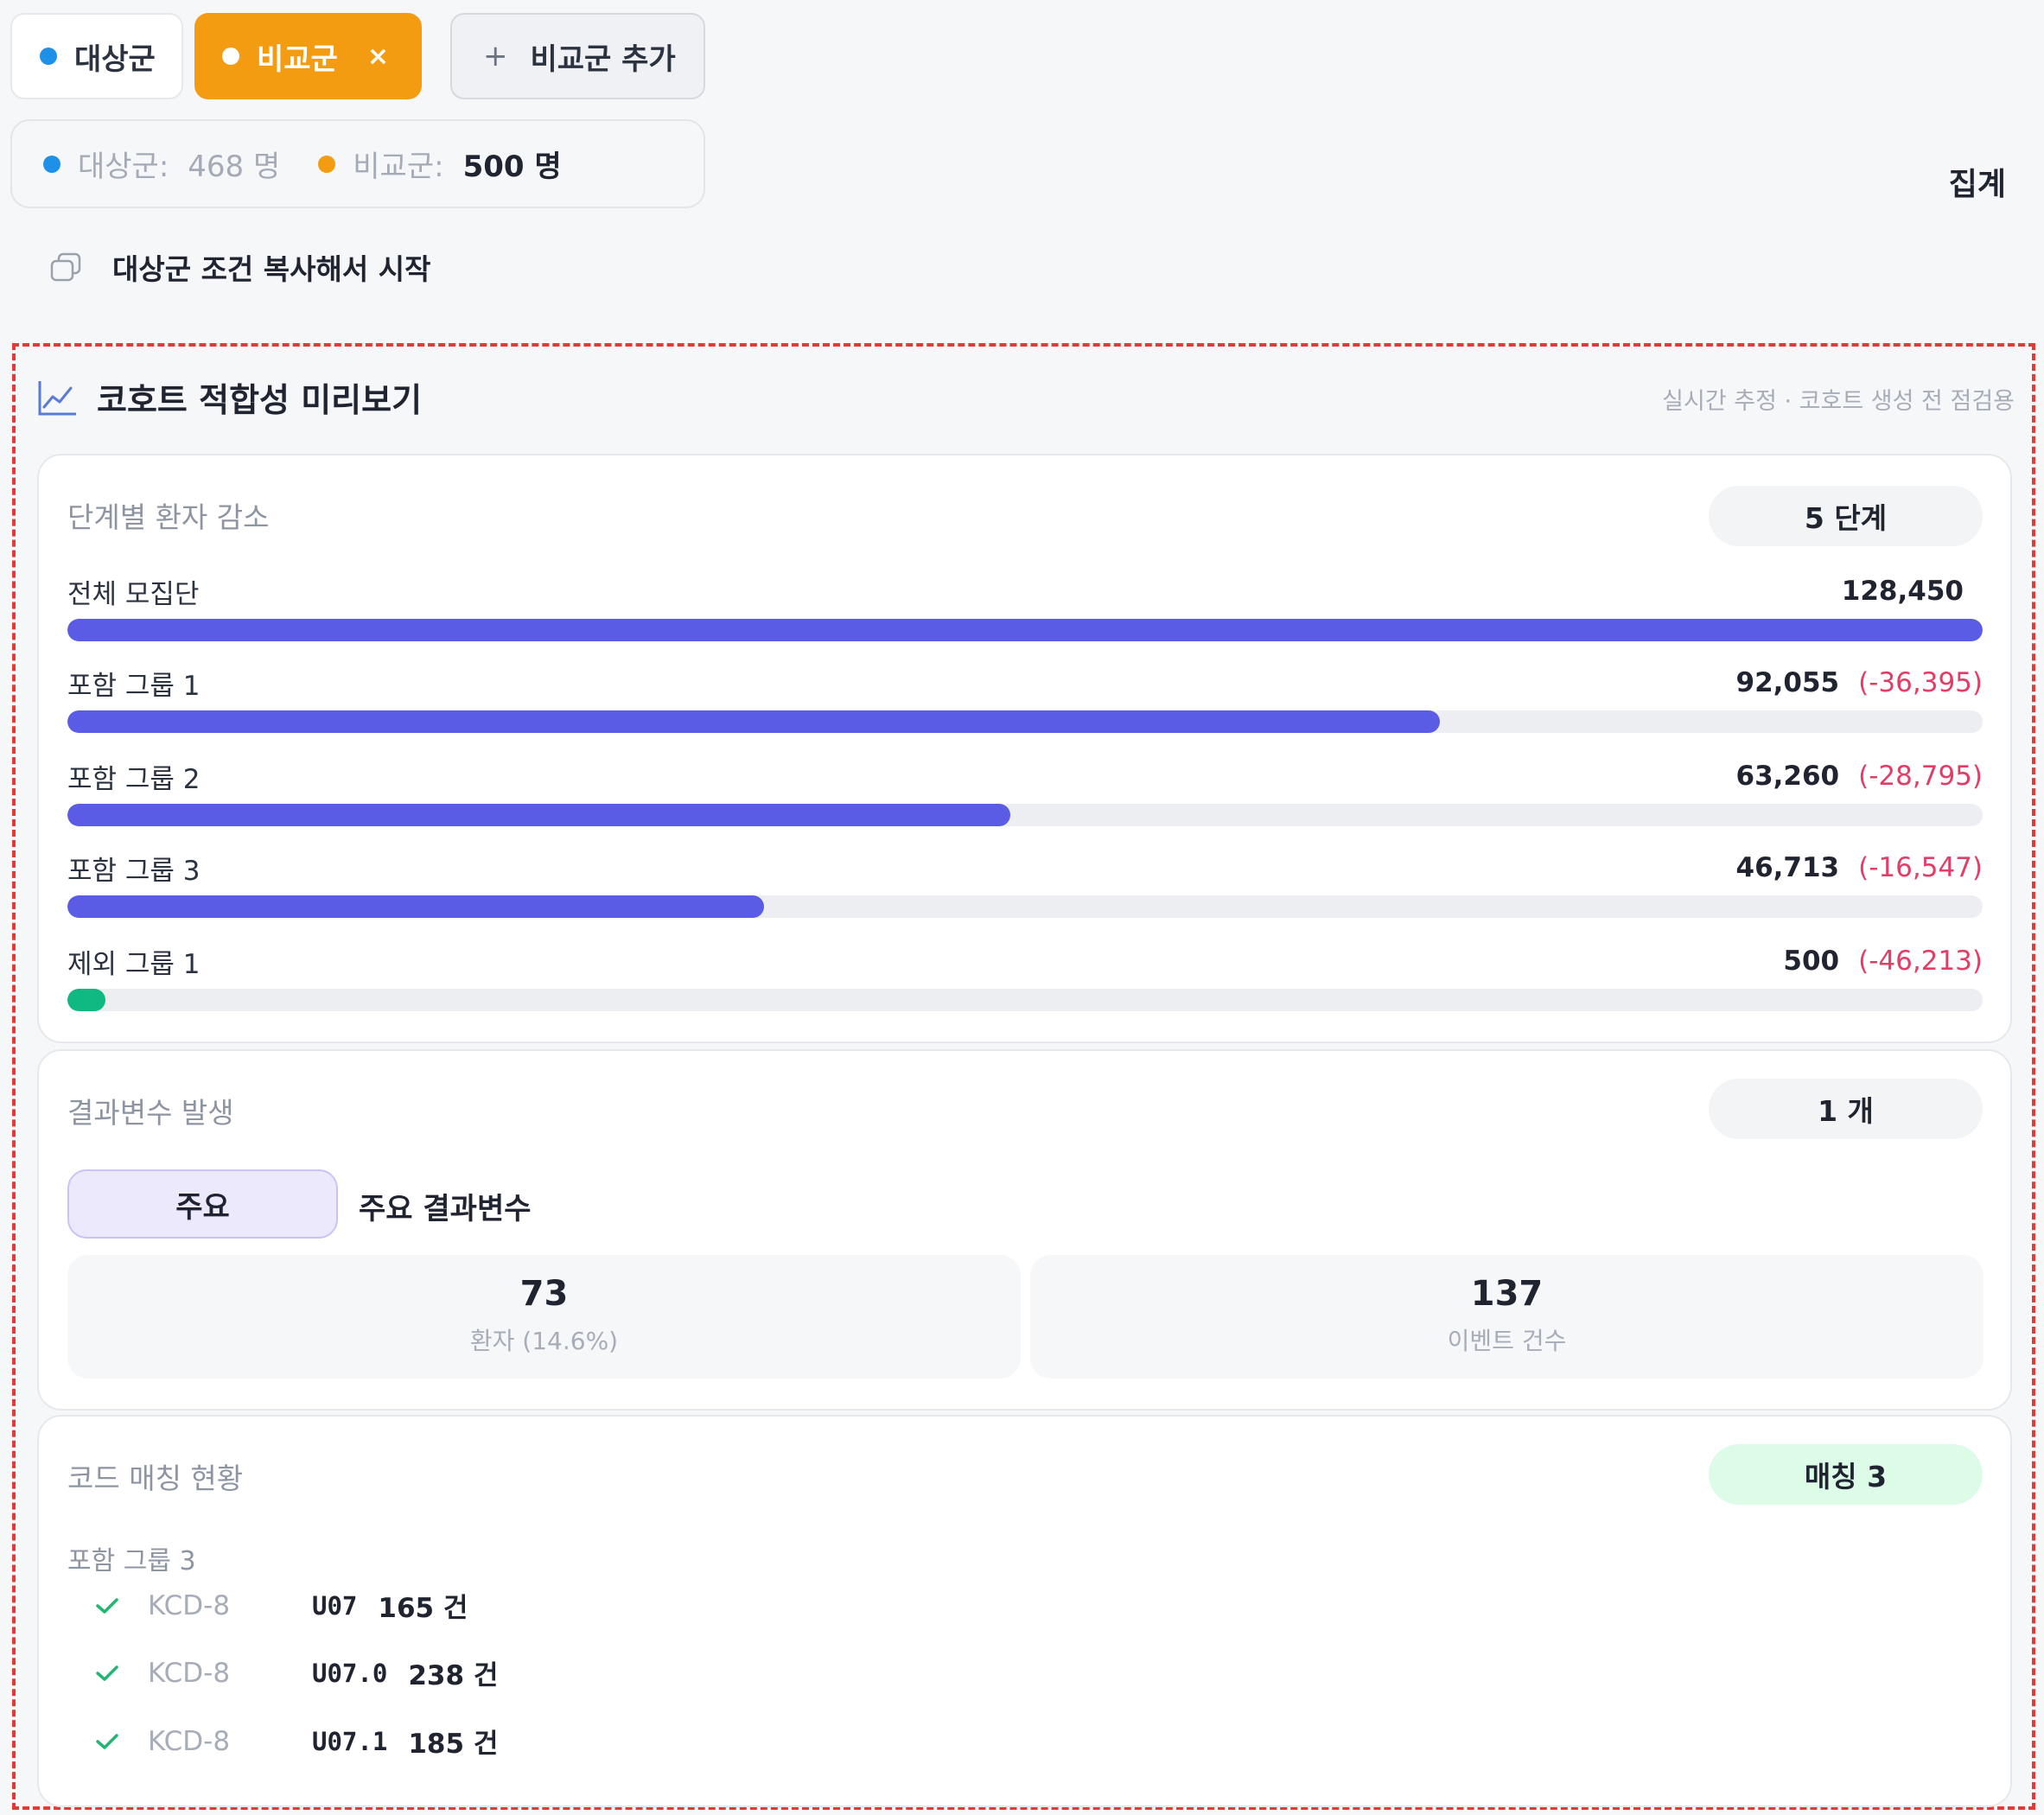 This screenshot has width=2044, height=1815. What do you see at coordinates (296, 1741) in the screenshot?
I see `code-row: KCD-8 U07.1 185 건` at bounding box center [296, 1741].